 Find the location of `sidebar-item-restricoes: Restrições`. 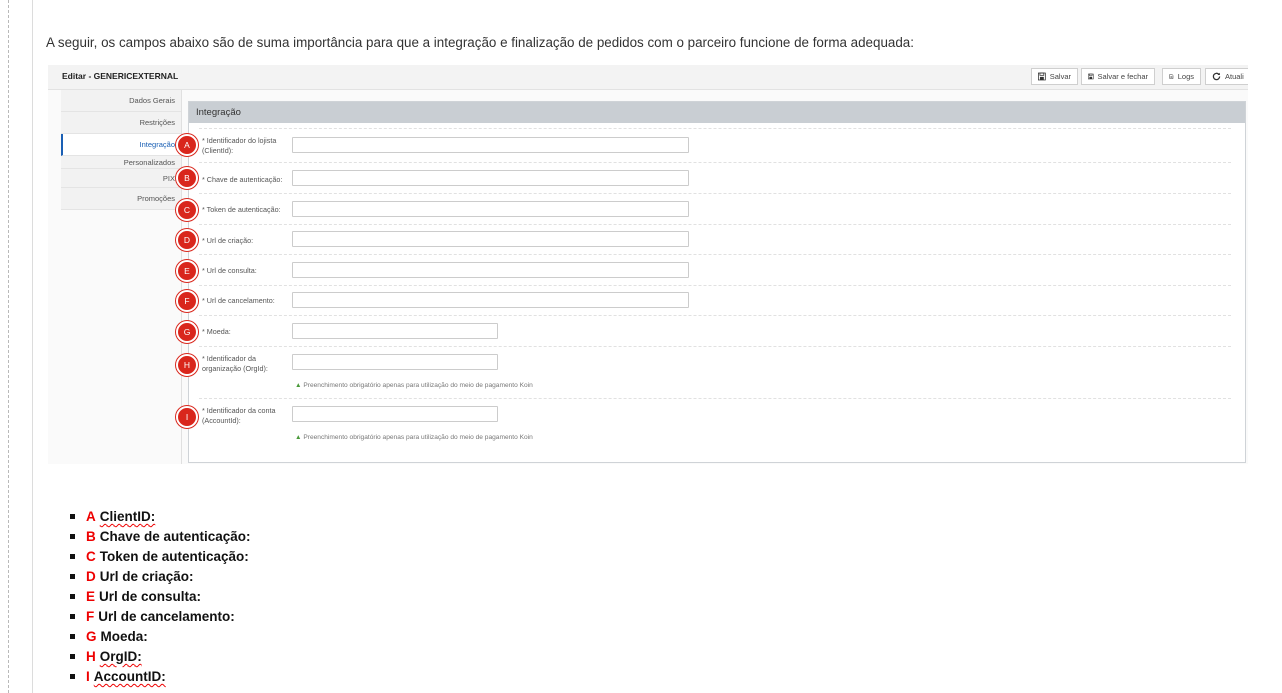

sidebar-item-restricoes: Restrições is located at coordinates (121, 123).